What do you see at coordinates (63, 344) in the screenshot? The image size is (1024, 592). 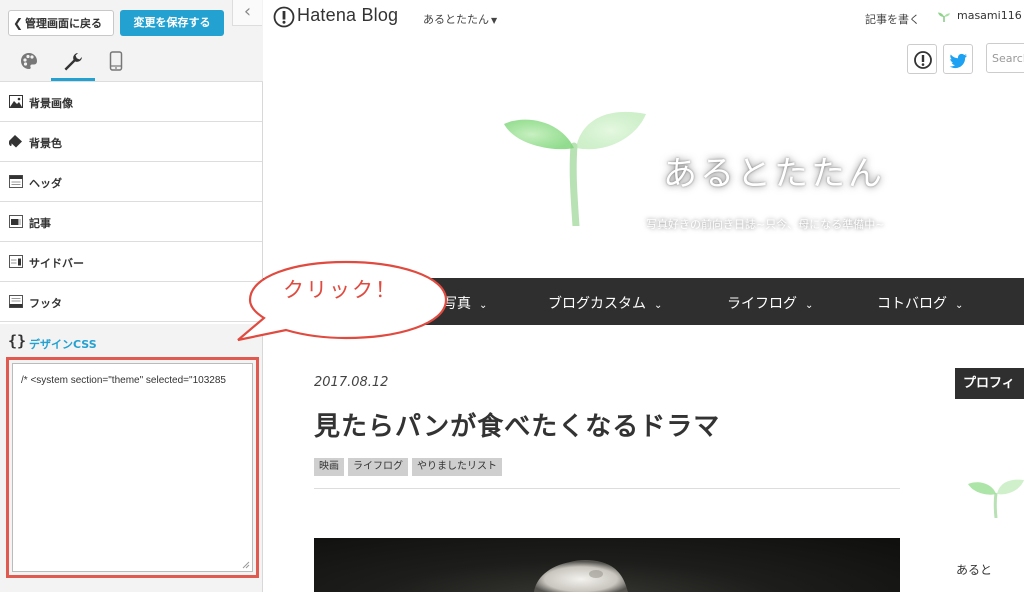 I see `design-css-label: デザインCSS` at bounding box center [63, 344].